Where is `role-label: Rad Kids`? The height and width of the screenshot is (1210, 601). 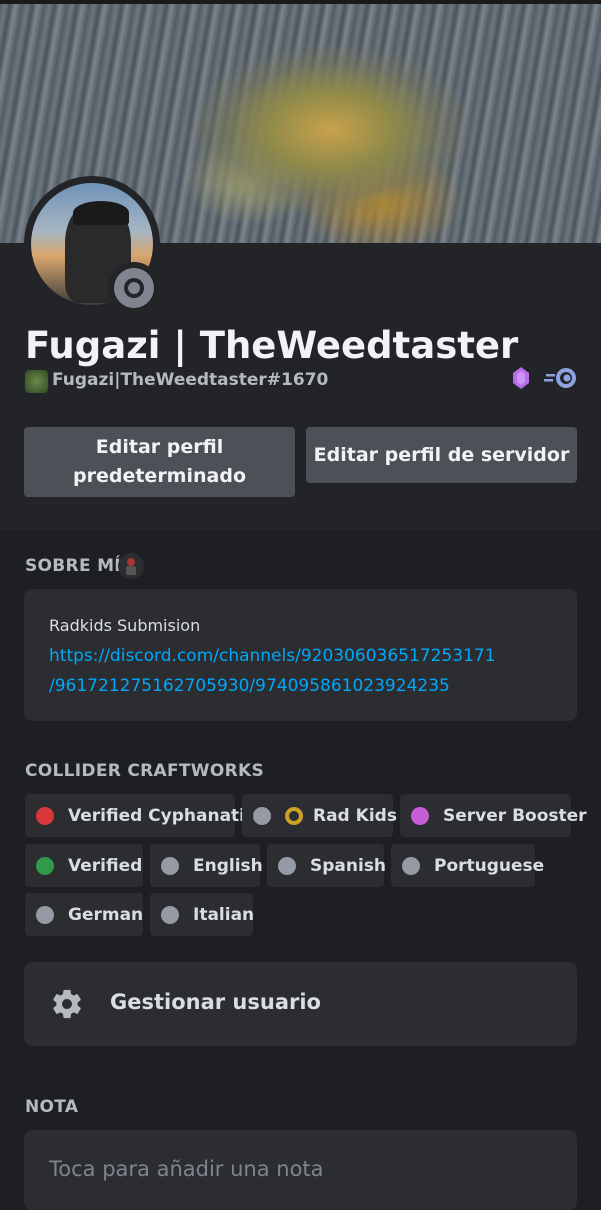 role-label: Rad Kids is located at coordinates (355, 815).